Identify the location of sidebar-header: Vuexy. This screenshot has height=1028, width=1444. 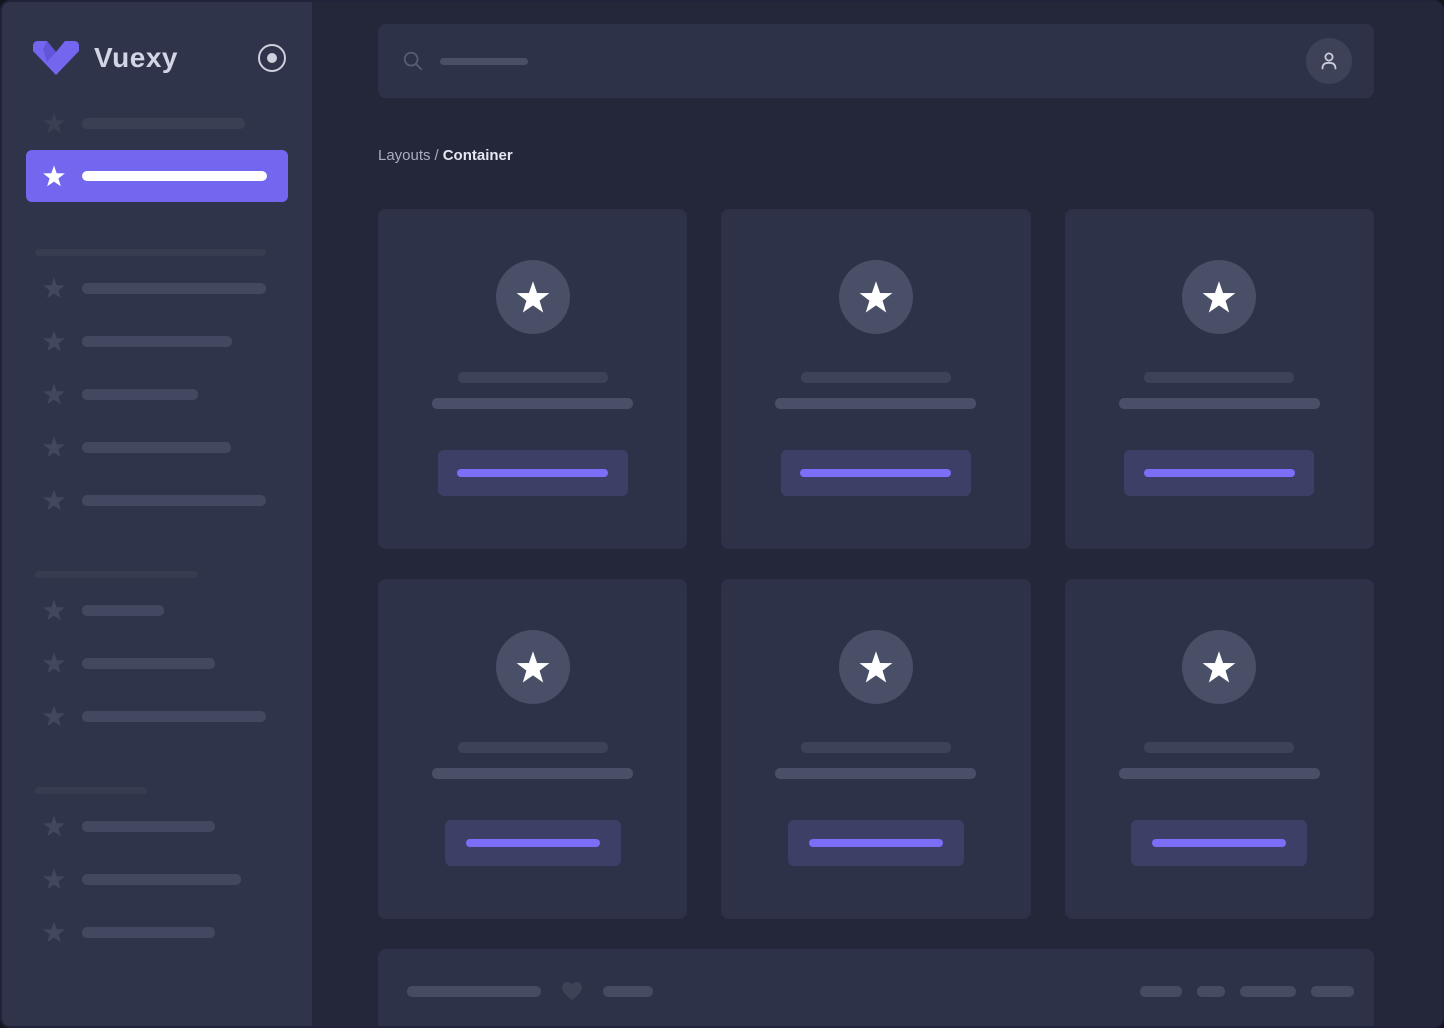
(157, 58).